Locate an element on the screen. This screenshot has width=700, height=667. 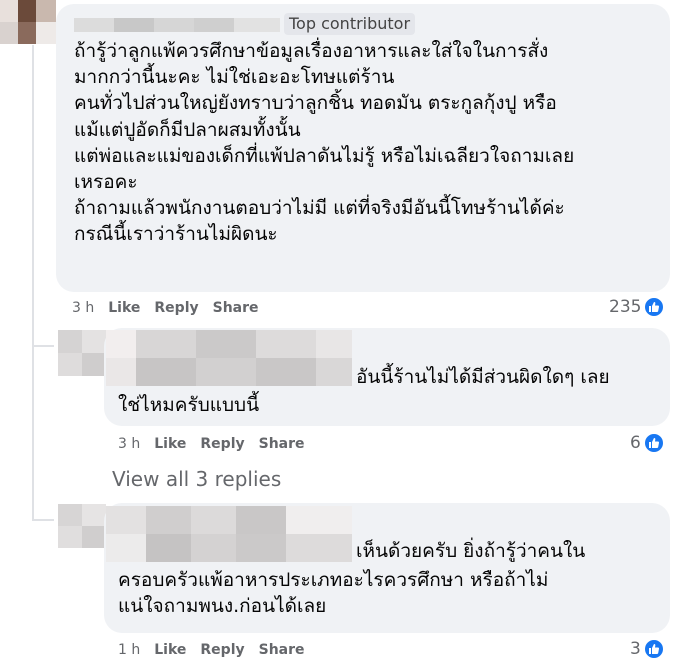
comment-line: แม้แต่ปูอัดก็มีปลาผสมทั้งนั้น is located at coordinates (187, 129).